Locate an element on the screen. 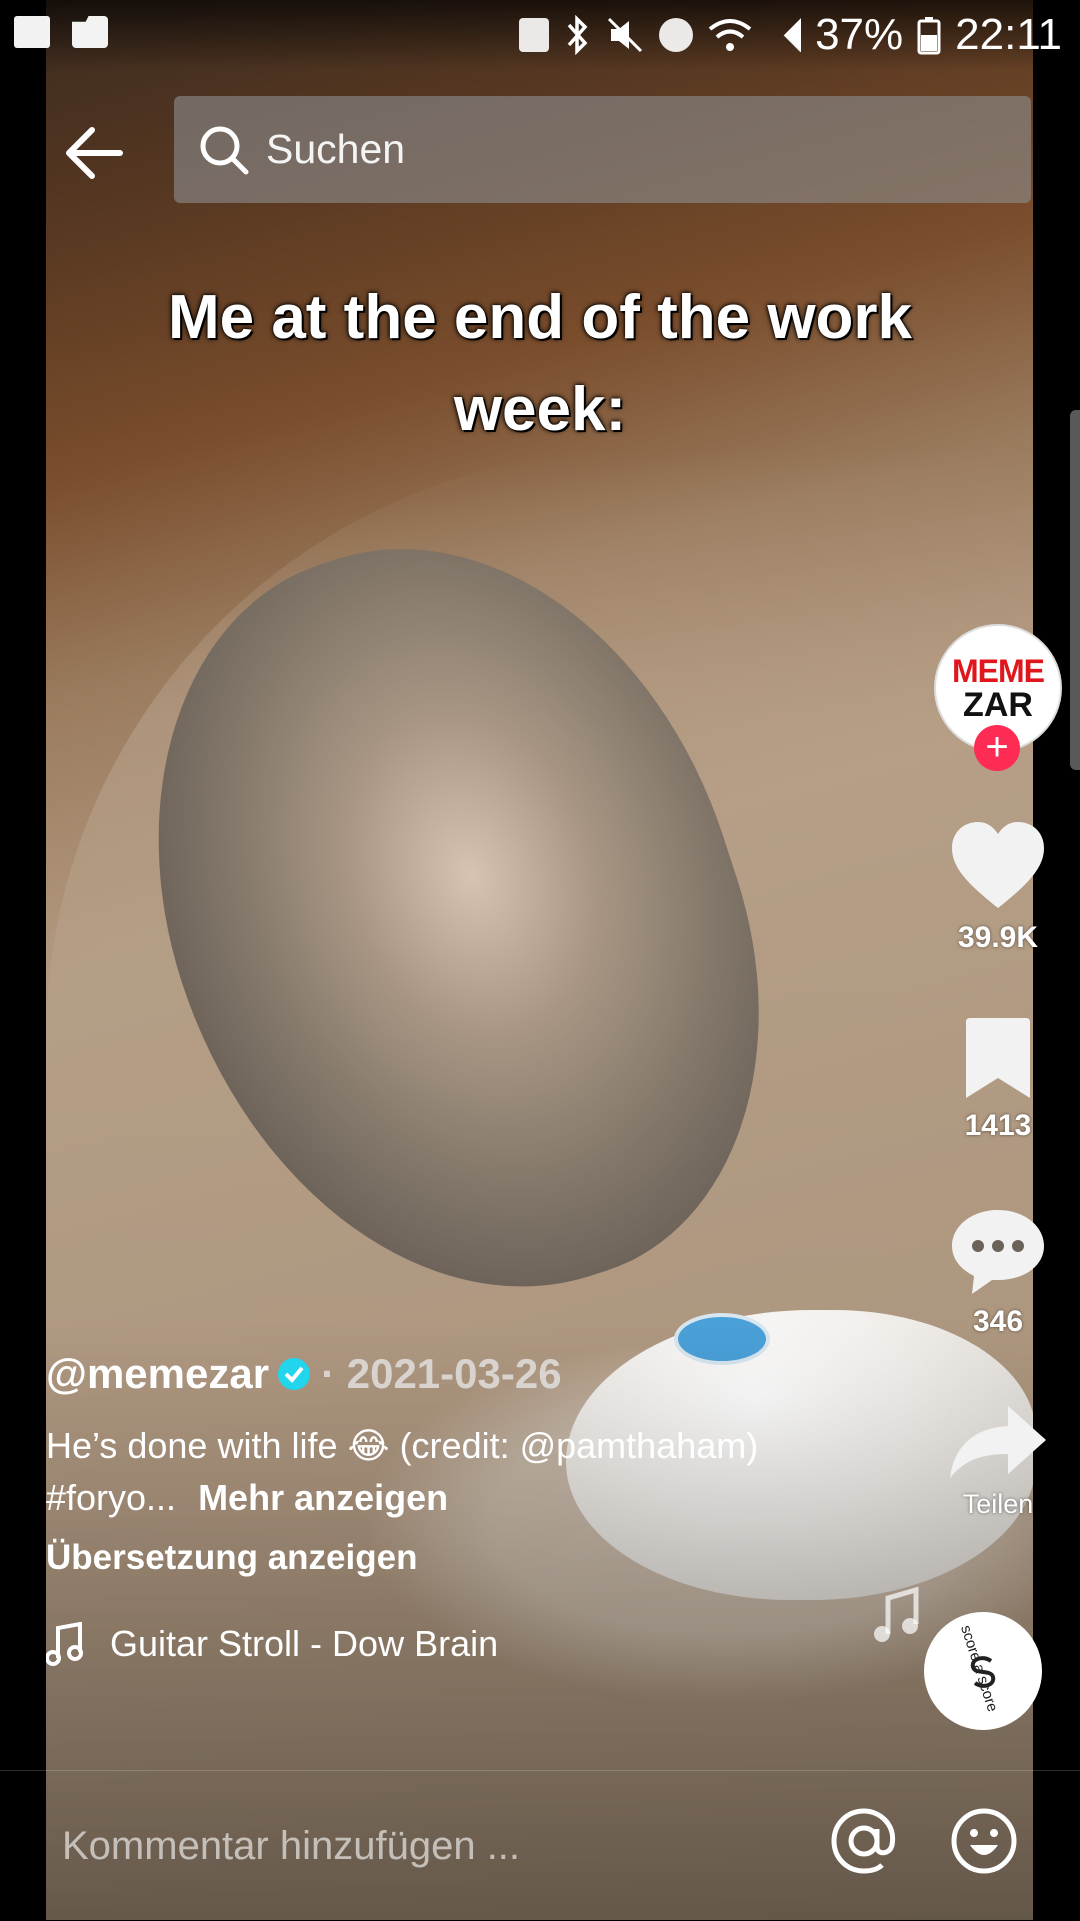 The image size is (1080, 1921). author-username: @memezar is located at coordinates (157, 1374).